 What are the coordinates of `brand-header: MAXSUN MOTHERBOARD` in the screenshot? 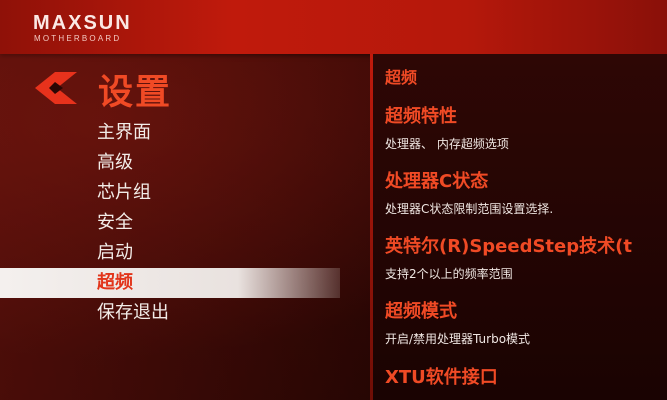 It's located at (333, 27).